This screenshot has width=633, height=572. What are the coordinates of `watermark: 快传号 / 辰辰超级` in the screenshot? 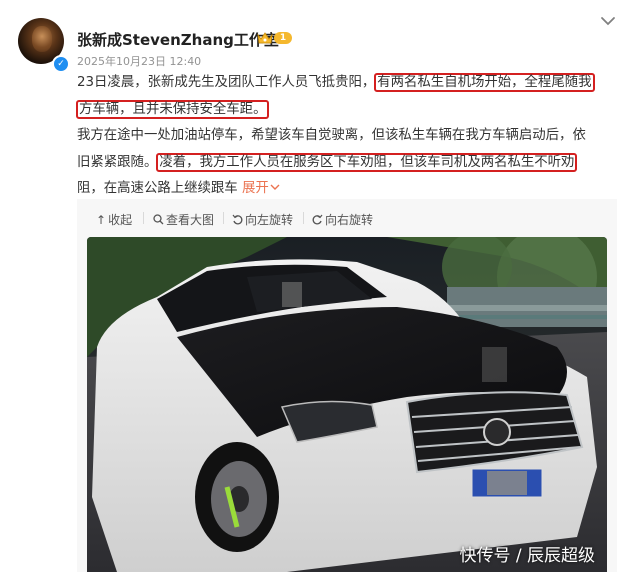 It's located at (527, 556).